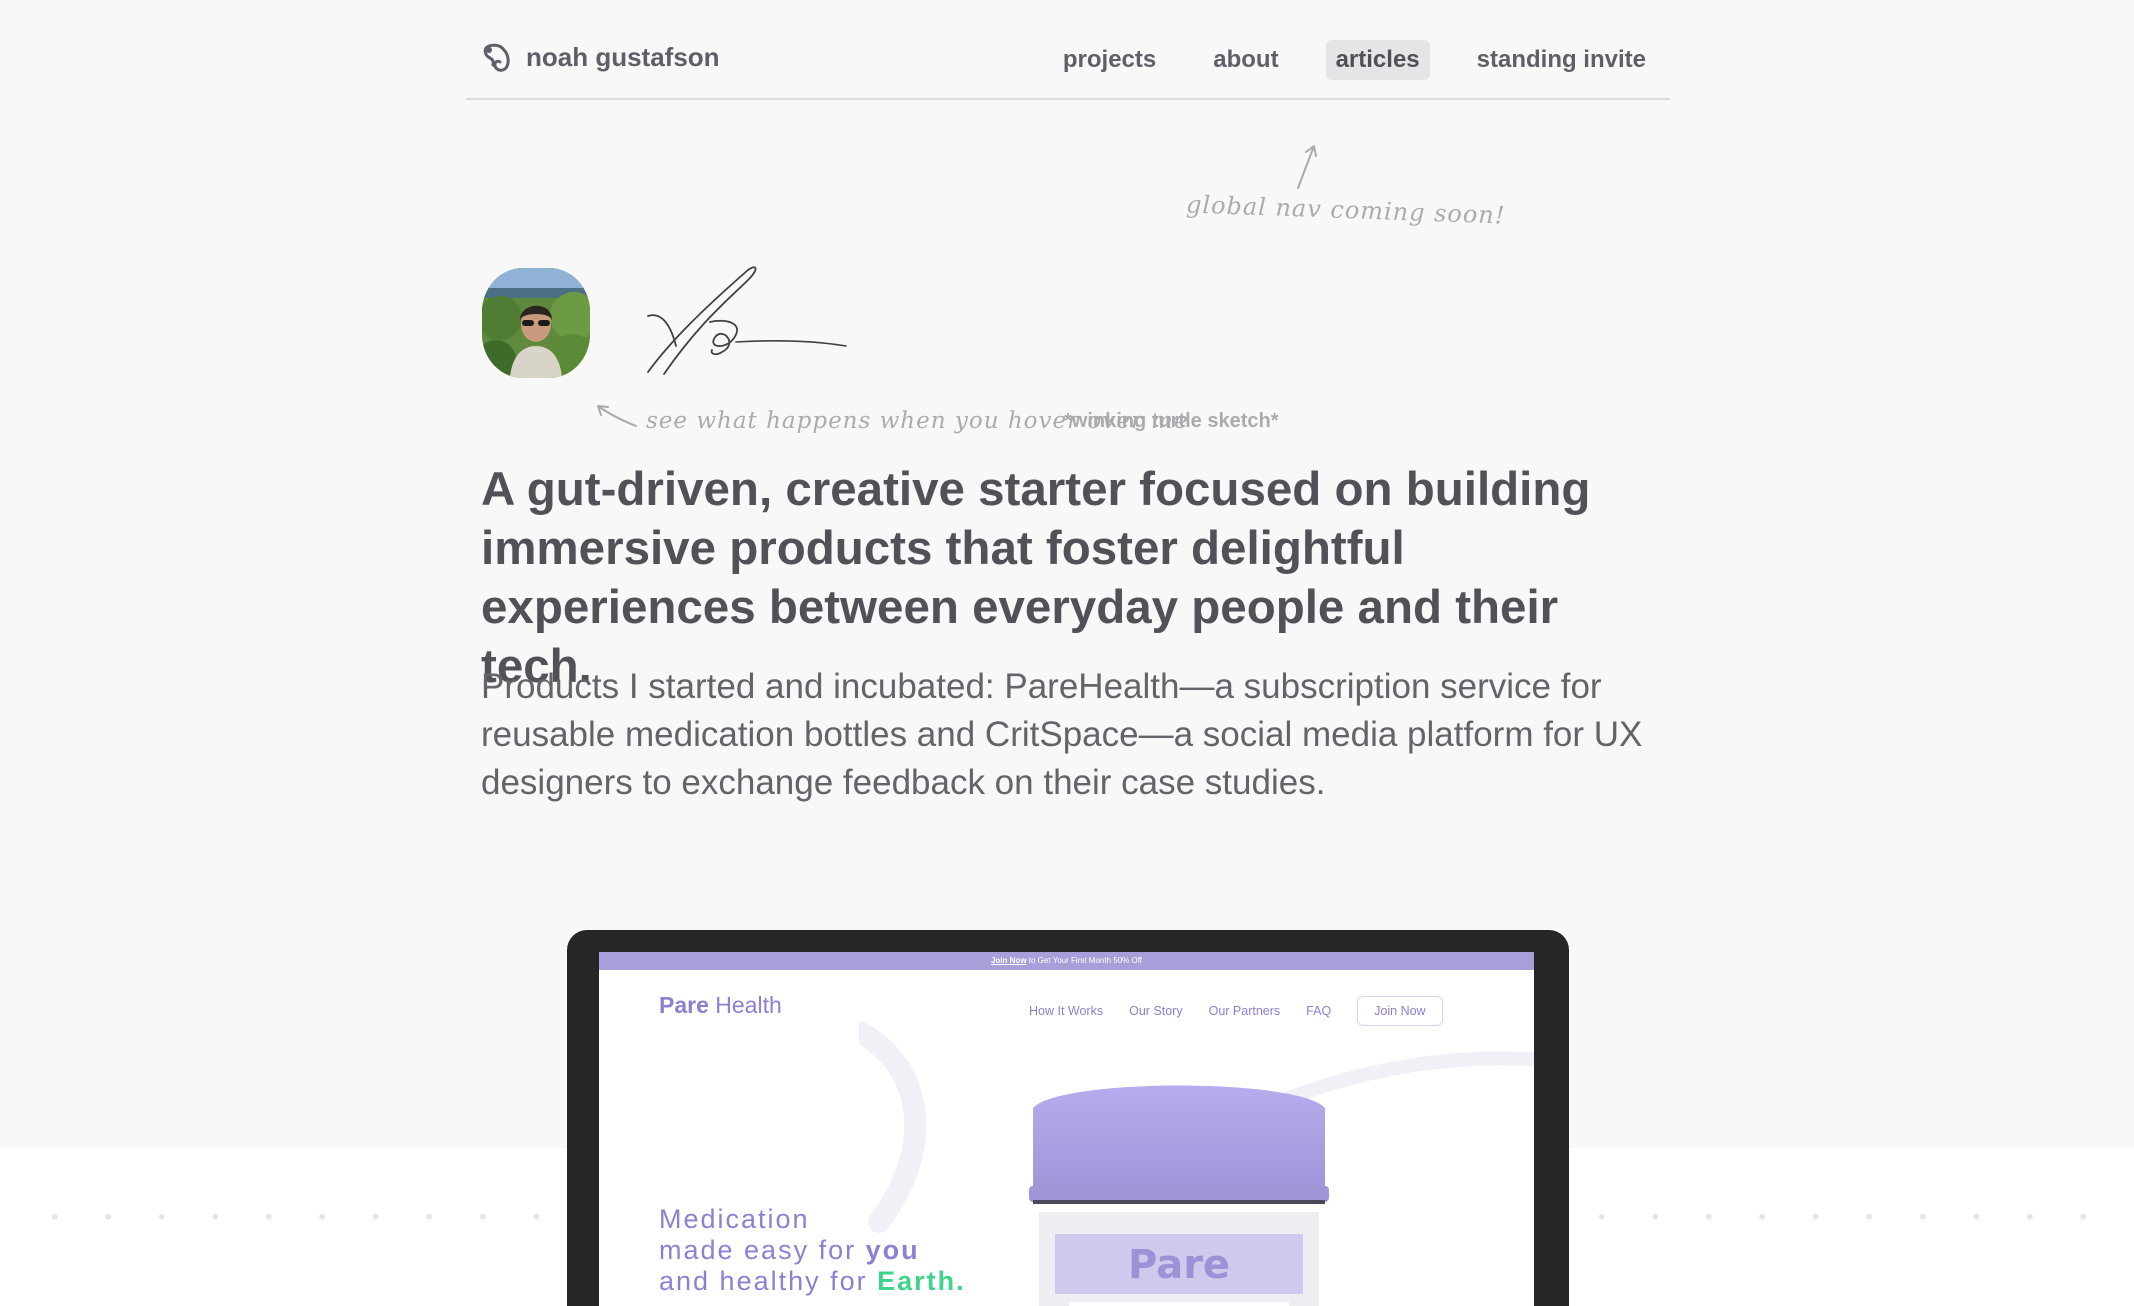  What do you see at coordinates (1307, 167) in the screenshot?
I see `arrow-up-icon` at bounding box center [1307, 167].